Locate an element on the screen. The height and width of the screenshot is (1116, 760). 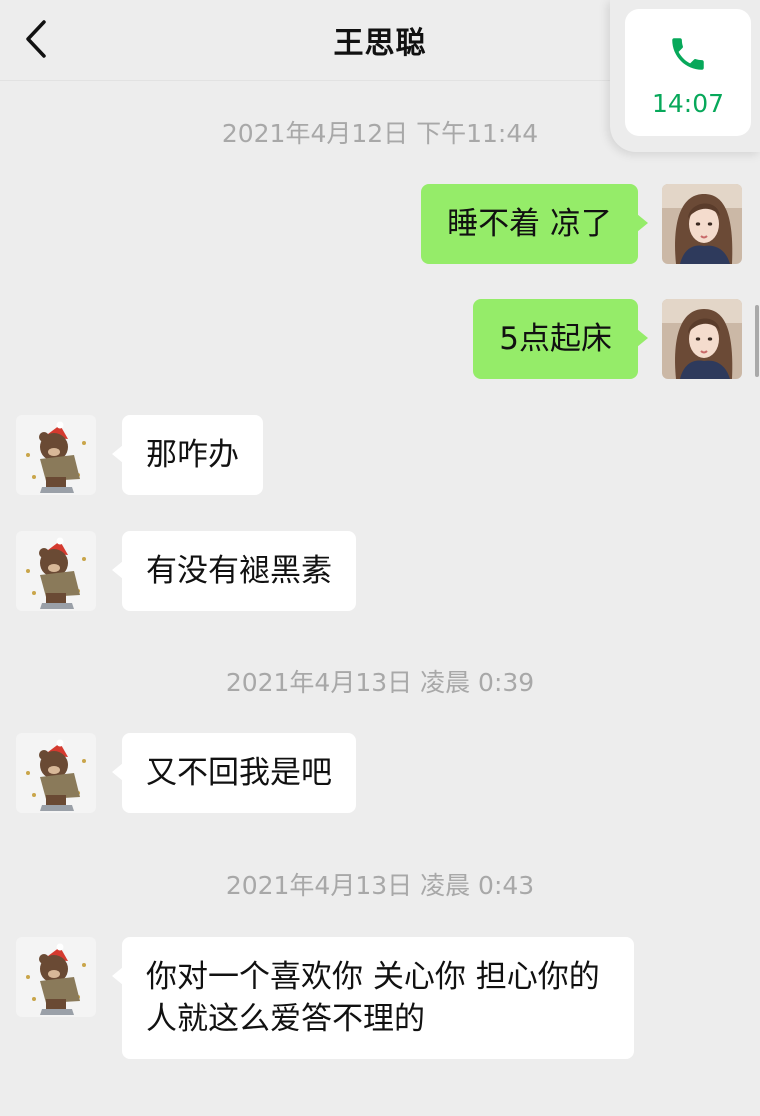
incoming-message-bubble: 那咋办 is located at coordinates (187, 455).